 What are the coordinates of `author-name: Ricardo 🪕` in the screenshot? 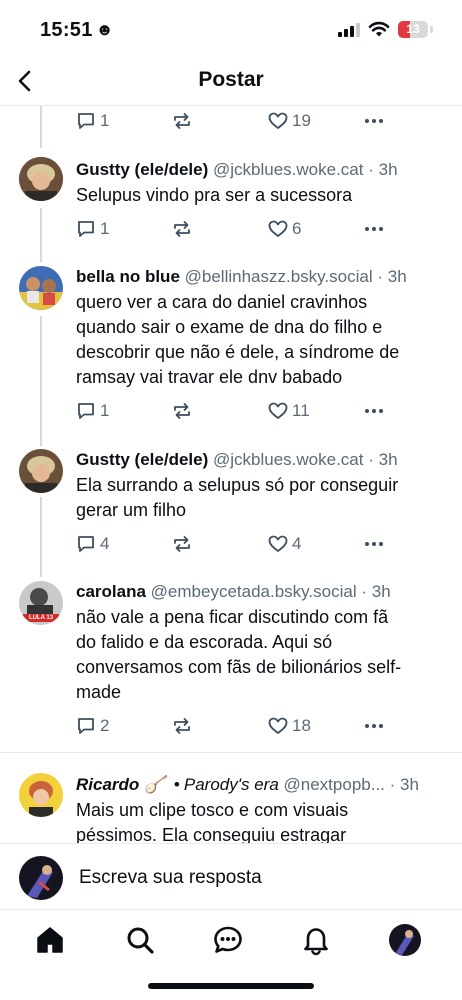 It's located at (120, 784).